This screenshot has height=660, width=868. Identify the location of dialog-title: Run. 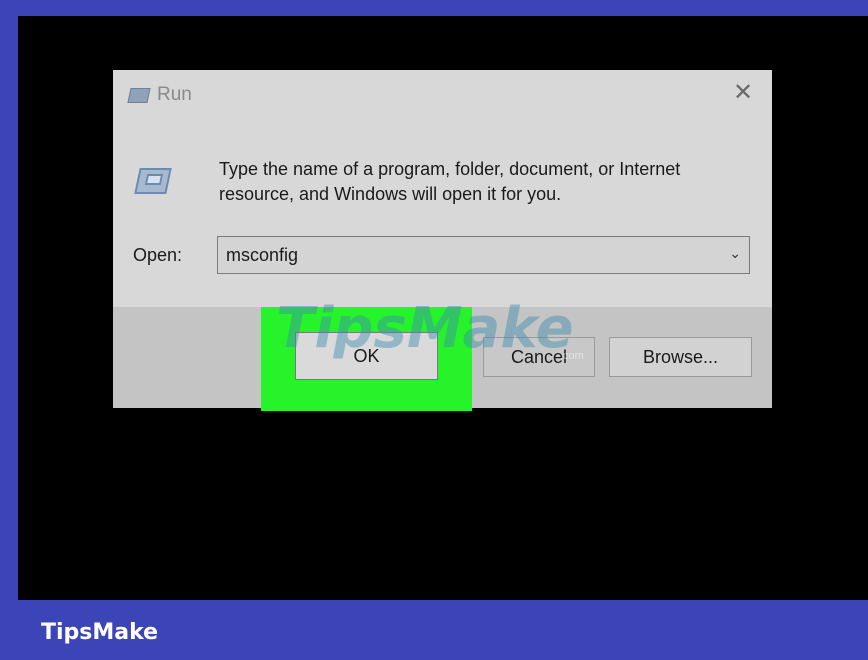
(174, 94).